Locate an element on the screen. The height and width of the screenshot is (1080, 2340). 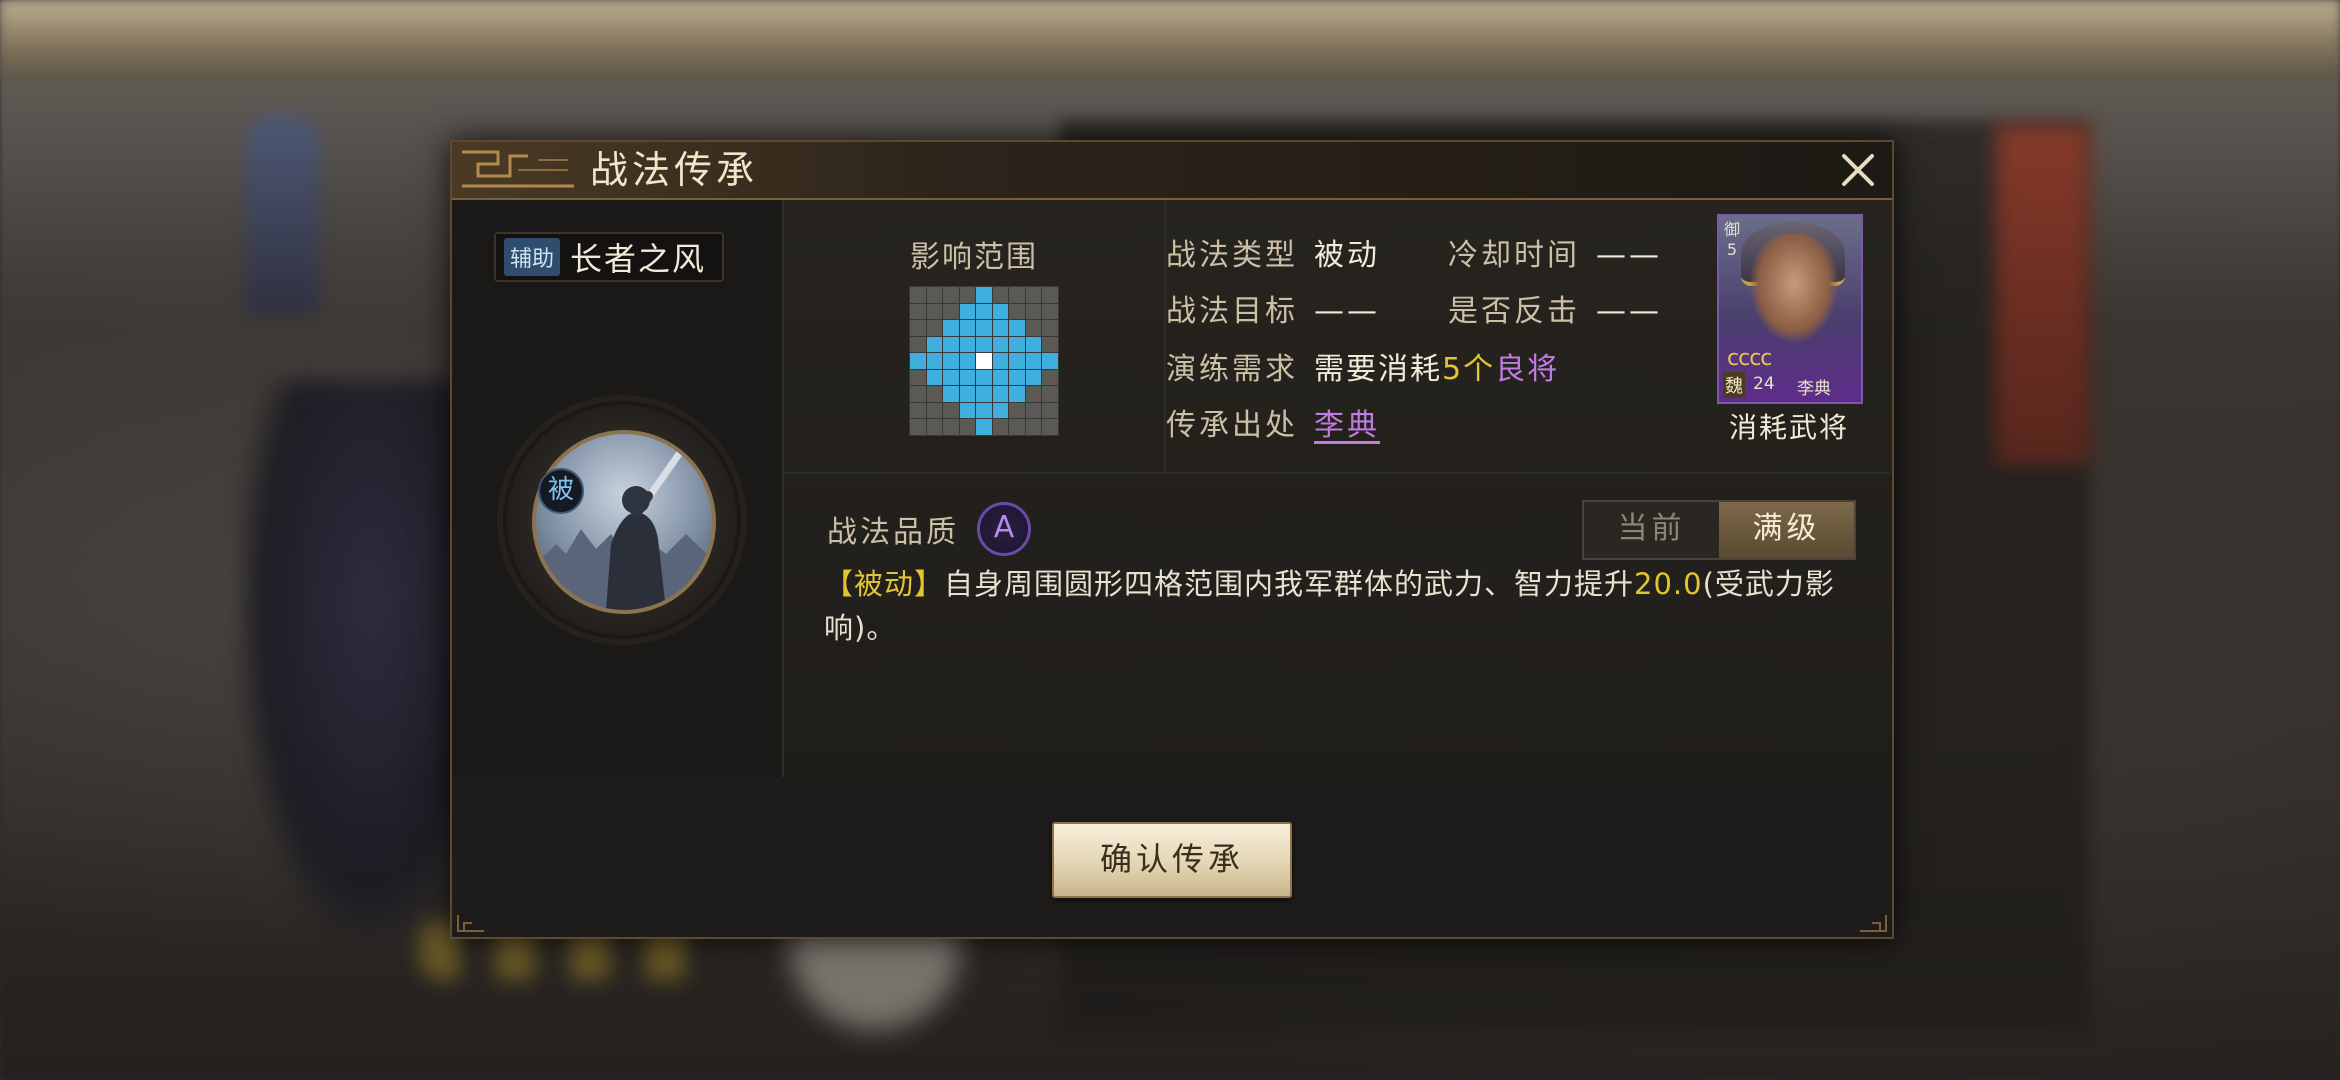
hero-side-num: 5 is located at coordinates (1732, 249).